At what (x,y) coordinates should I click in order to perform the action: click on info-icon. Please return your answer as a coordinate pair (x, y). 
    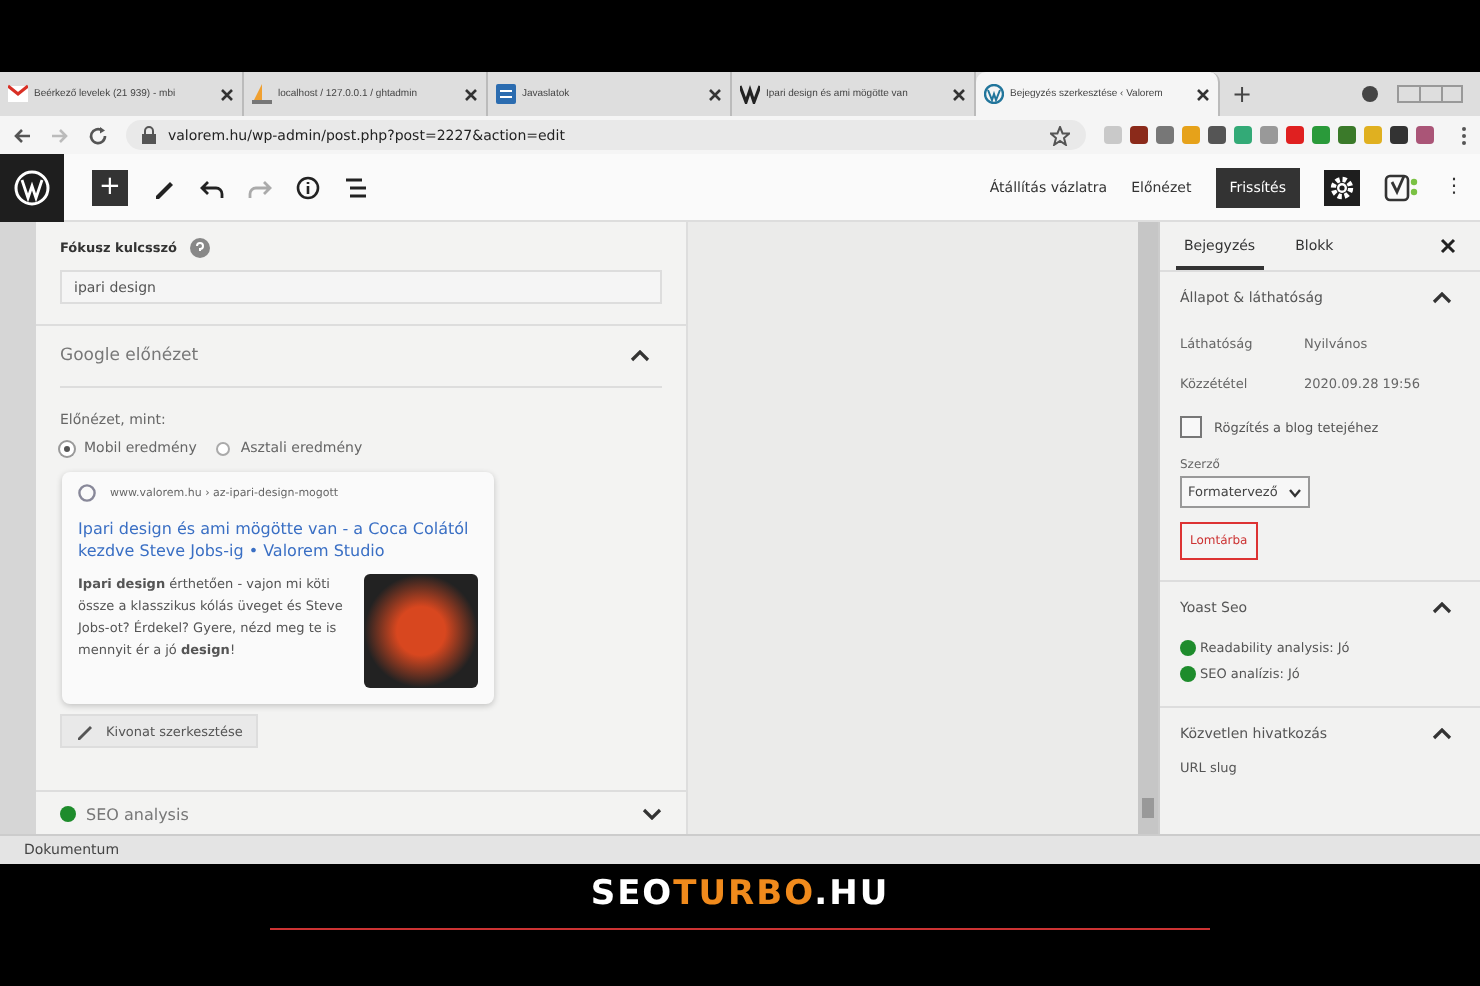
    Looking at the image, I should click on (308, 187).